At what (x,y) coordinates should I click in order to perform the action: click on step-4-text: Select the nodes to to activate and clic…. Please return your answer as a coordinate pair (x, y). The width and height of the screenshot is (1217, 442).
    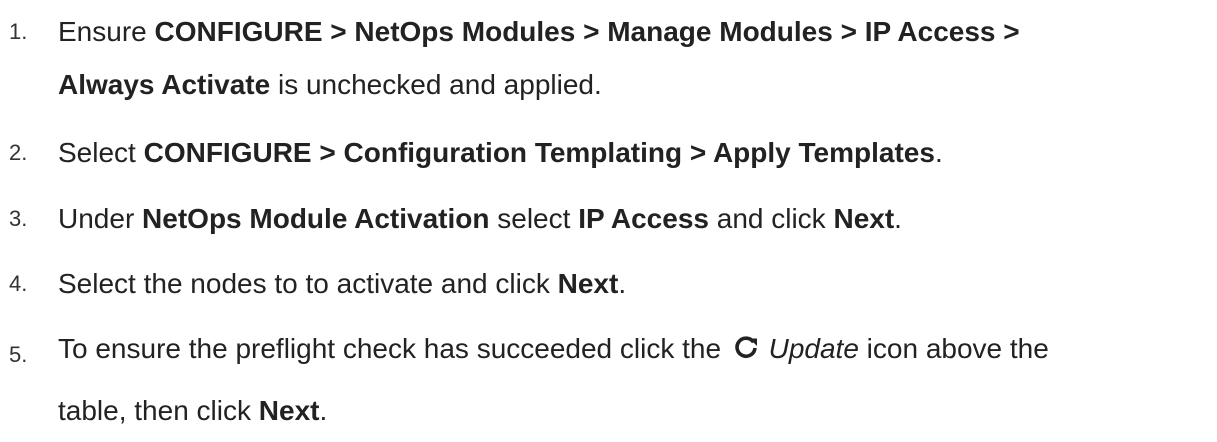
    Looking at the image, I should click on (342, 283).